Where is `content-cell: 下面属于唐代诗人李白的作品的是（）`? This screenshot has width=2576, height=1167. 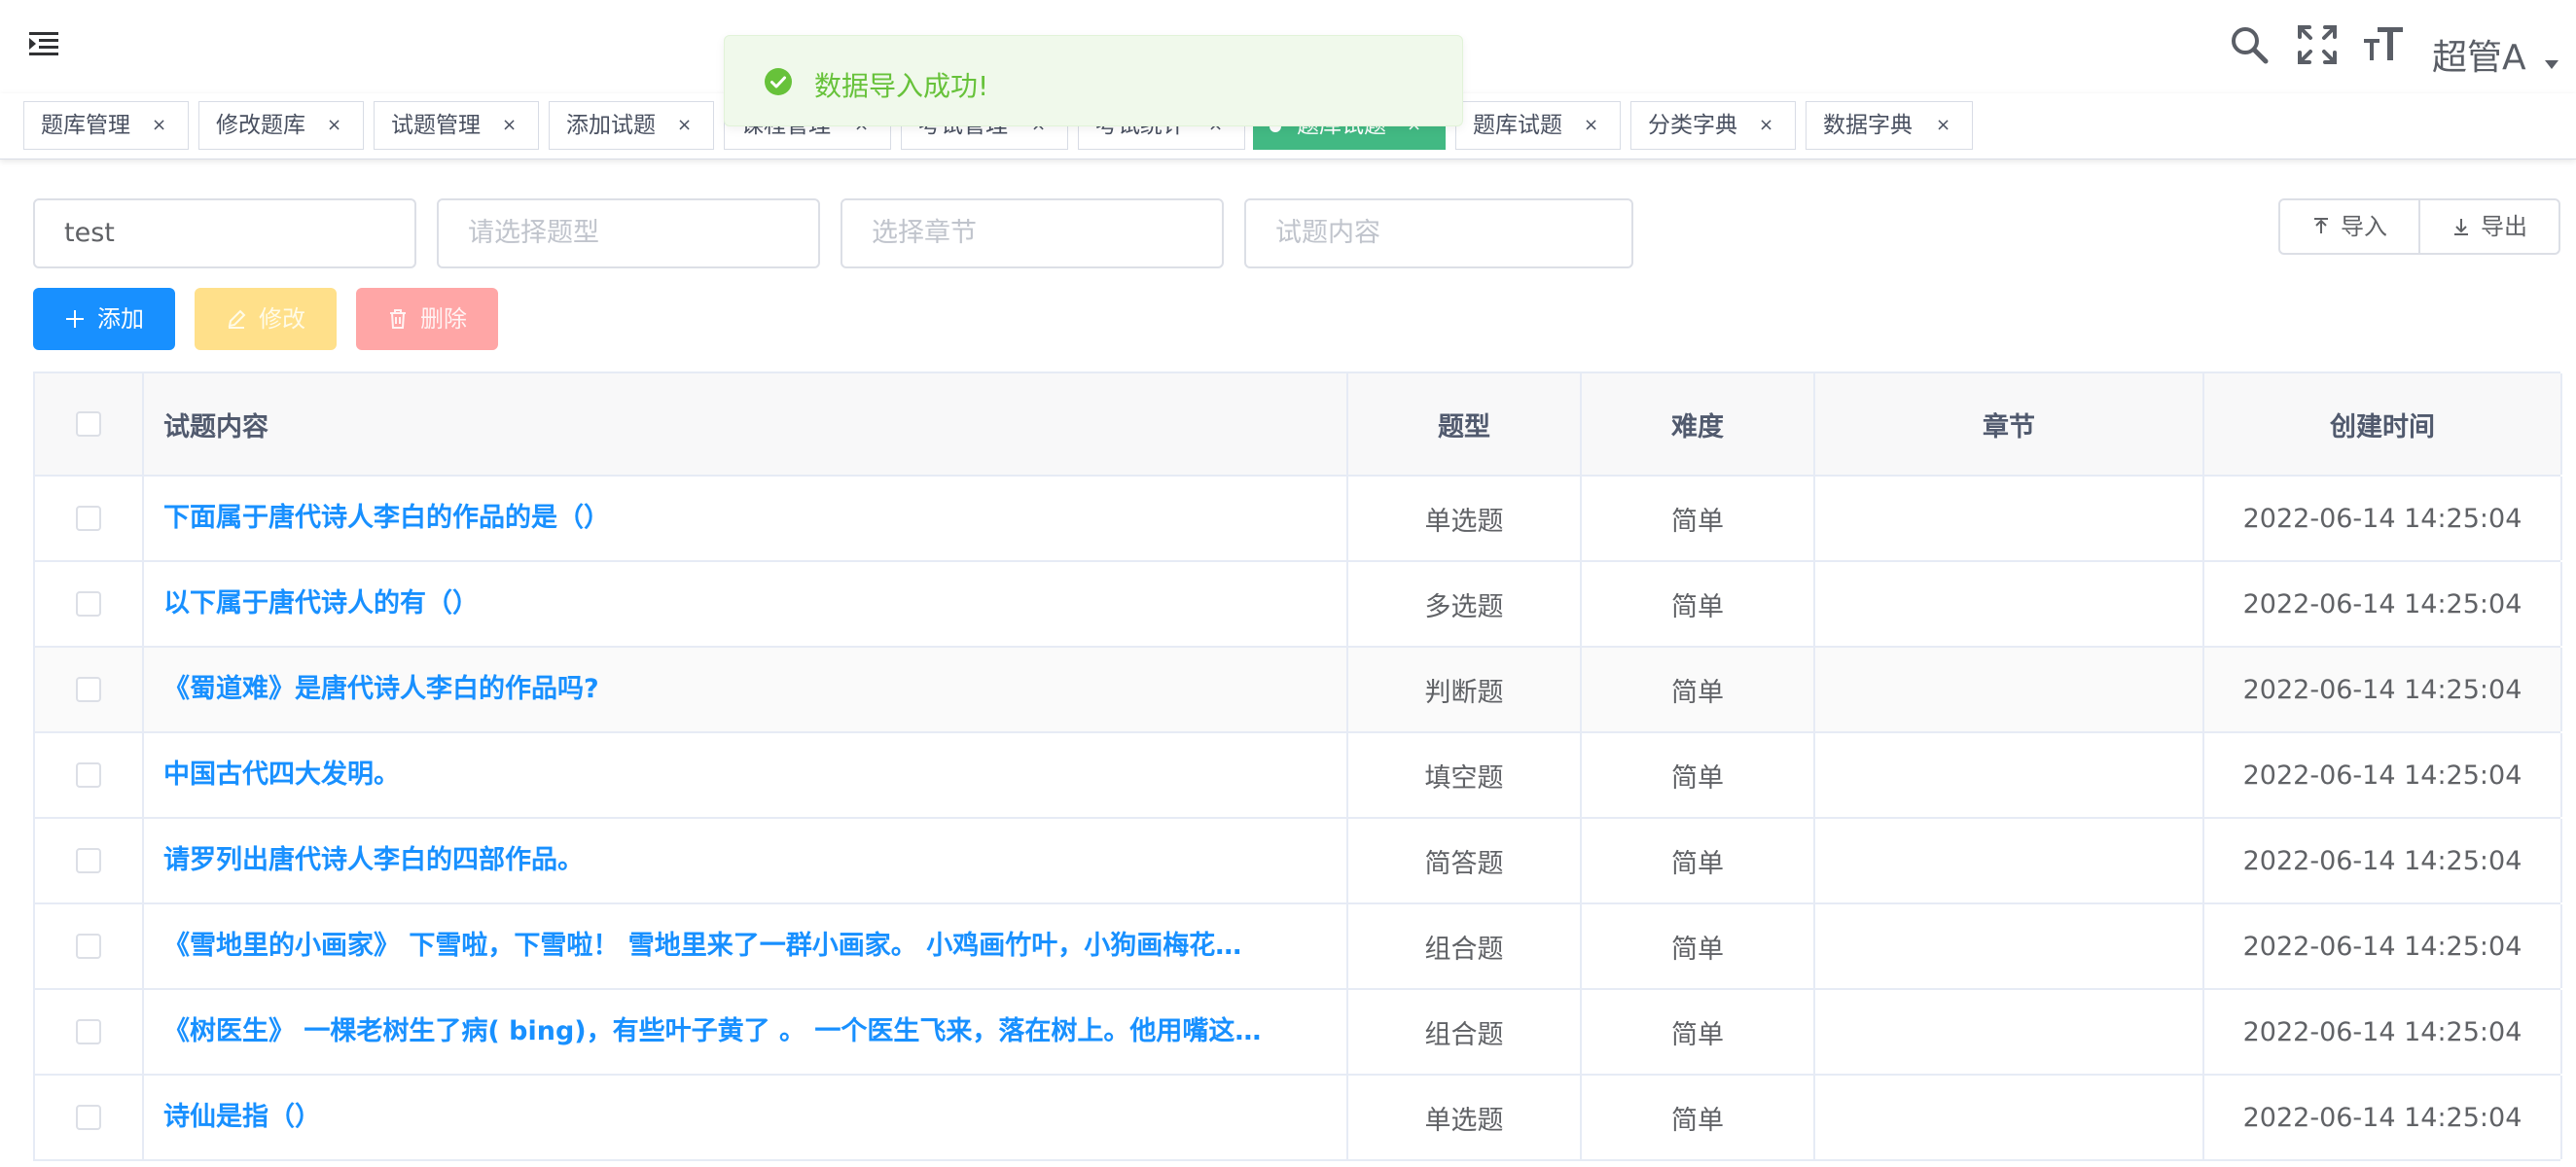
content-cell: 下面属于唐代诗人李白的作品的是（） is located at coordinates (746, 518).